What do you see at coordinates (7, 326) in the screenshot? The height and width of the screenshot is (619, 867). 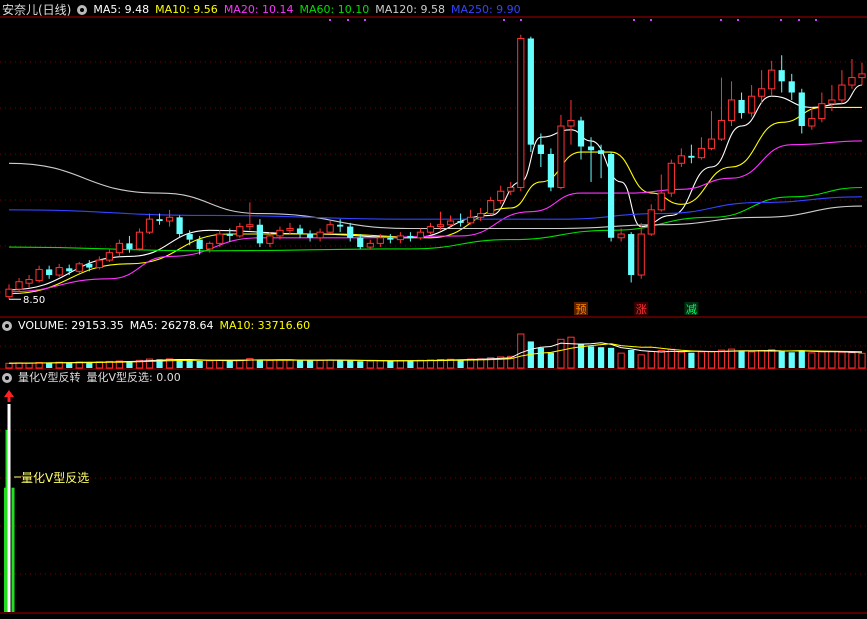 I see `volume-settings-gear-icon` at bounding box center [7, 326].